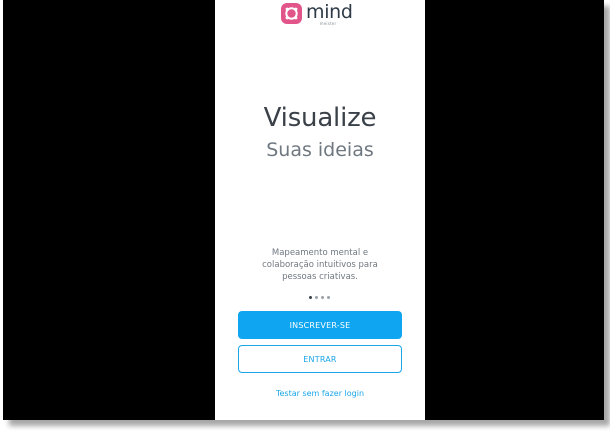  What do you see at coordinates (320, 393) in the screenshot?
I see `try-without-login-link: Testar sem fazer login` at bounding box center [320, 393].